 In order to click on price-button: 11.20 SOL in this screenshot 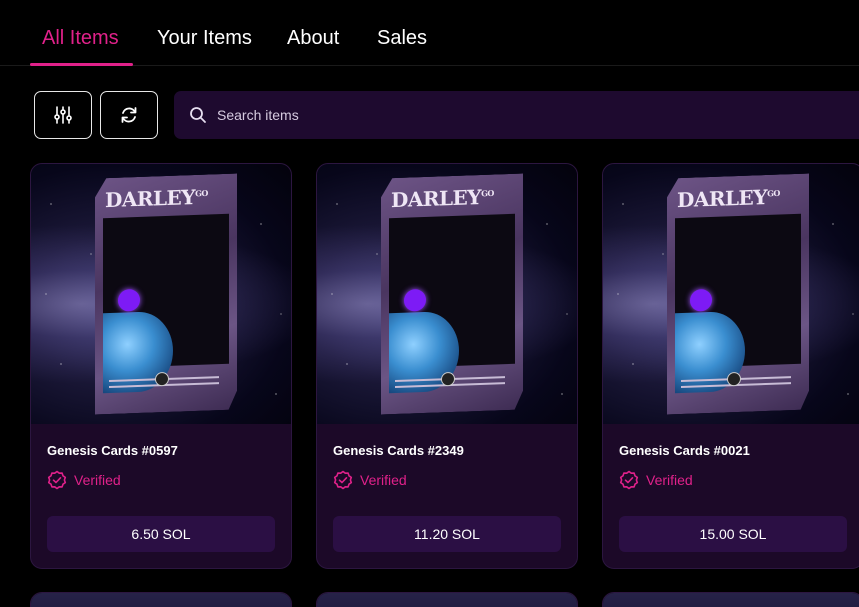, I will do `click(447, 534)`.